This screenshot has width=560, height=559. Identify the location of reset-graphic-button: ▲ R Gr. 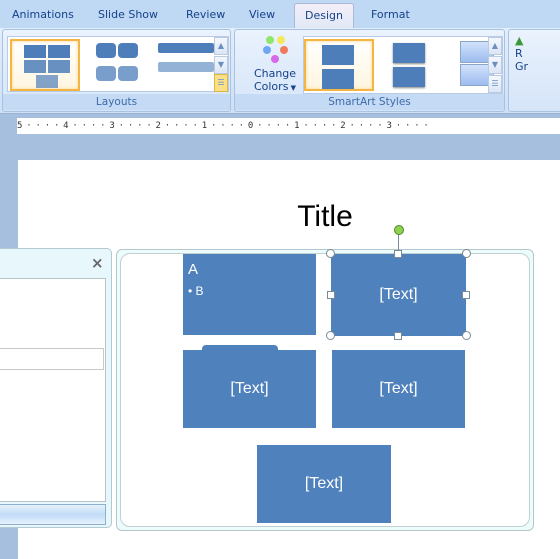
(521, 53).